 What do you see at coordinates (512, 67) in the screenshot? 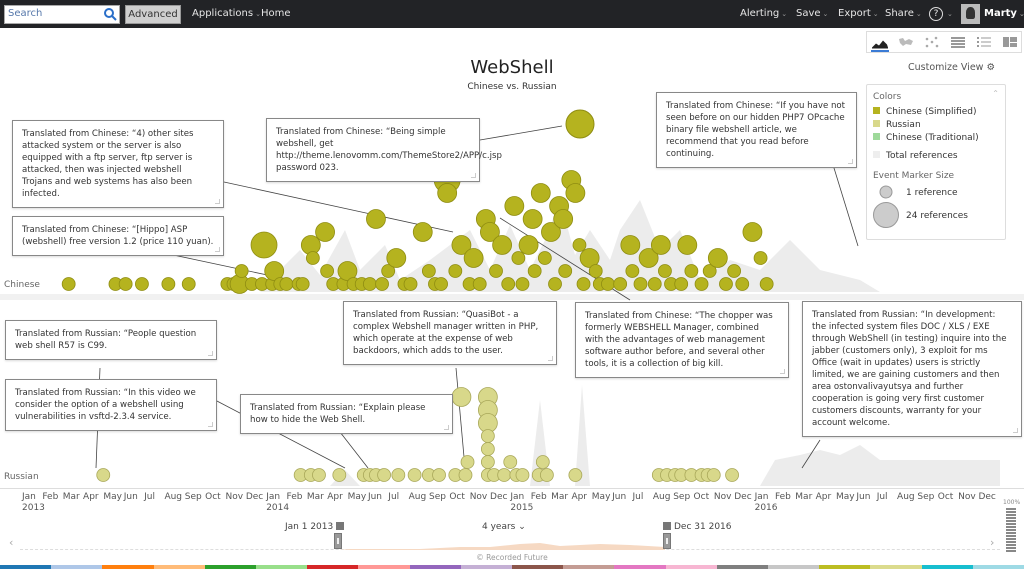
I see `page-title: WebShell` at bounding box center [512, 67].